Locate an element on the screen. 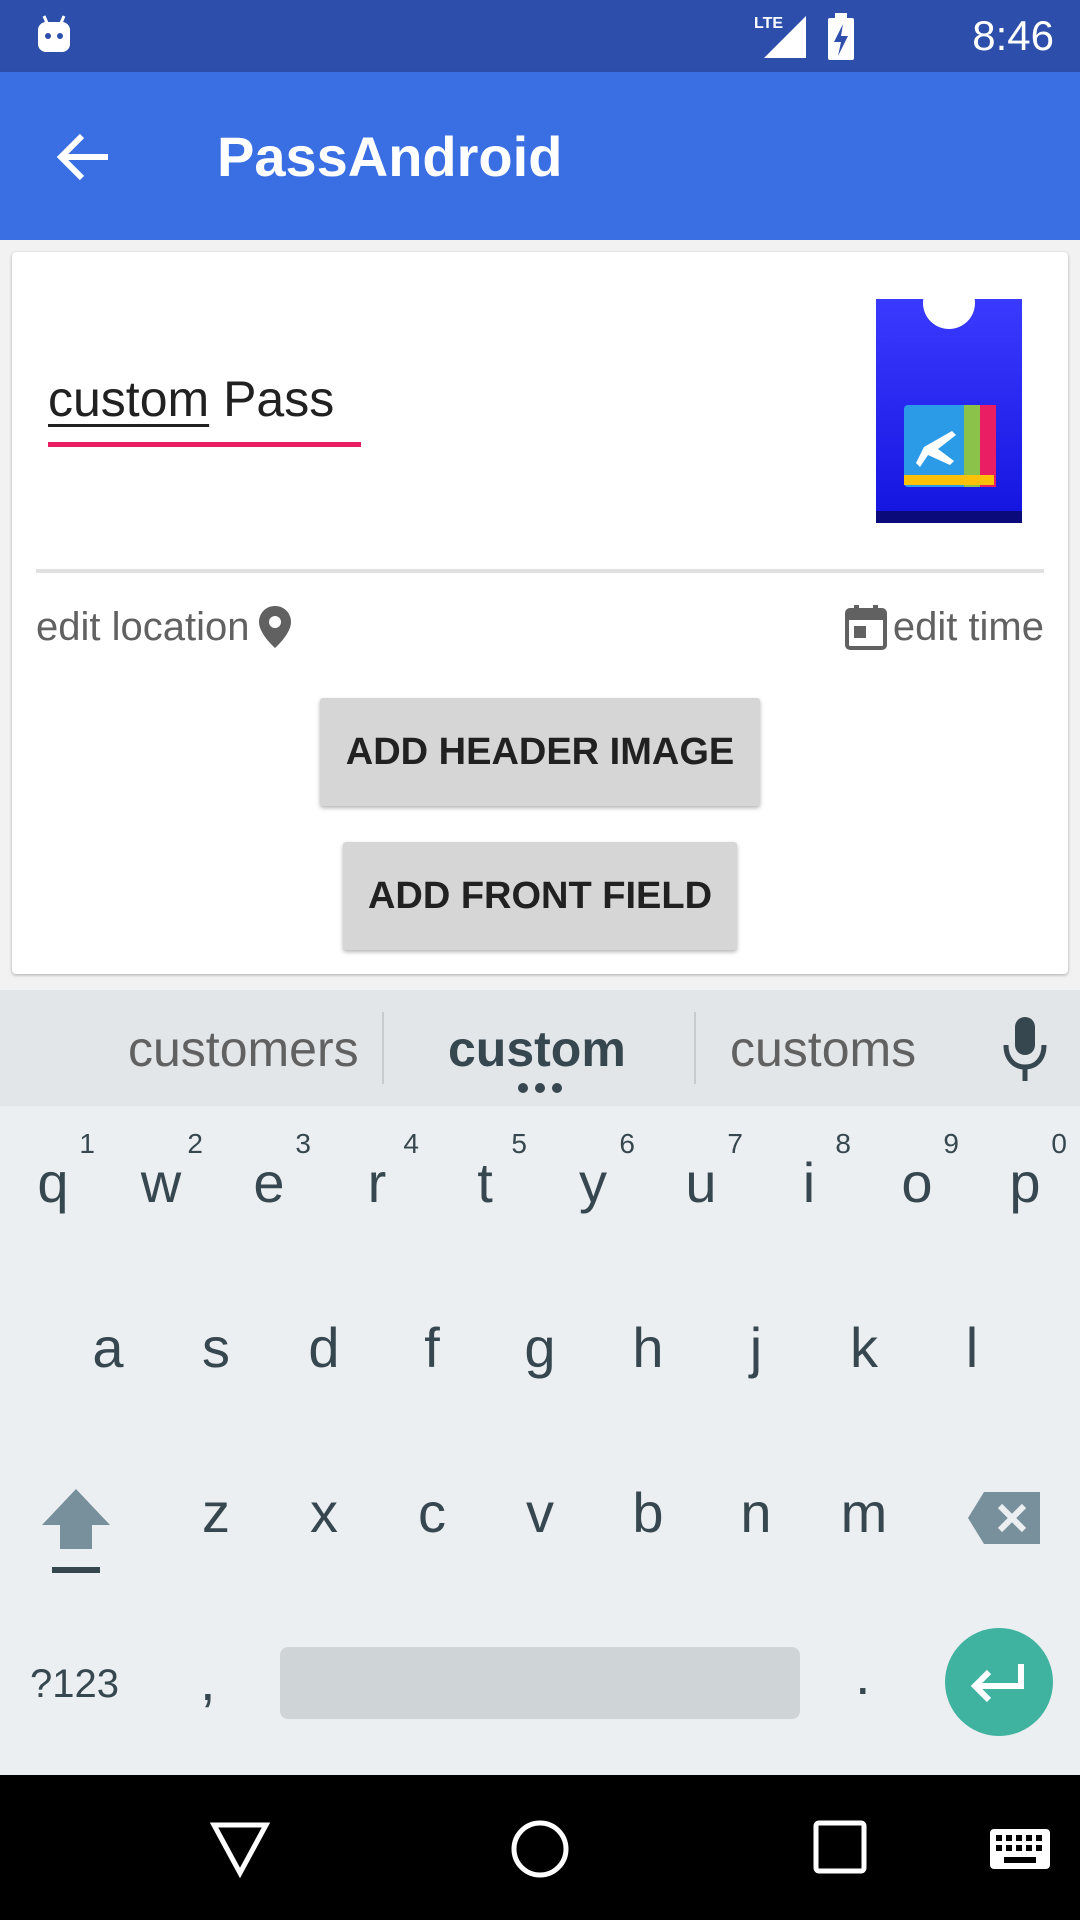 The width and height of the screenshot is (1080, 1920). key-a: a is located at coordinates (108, 1335).